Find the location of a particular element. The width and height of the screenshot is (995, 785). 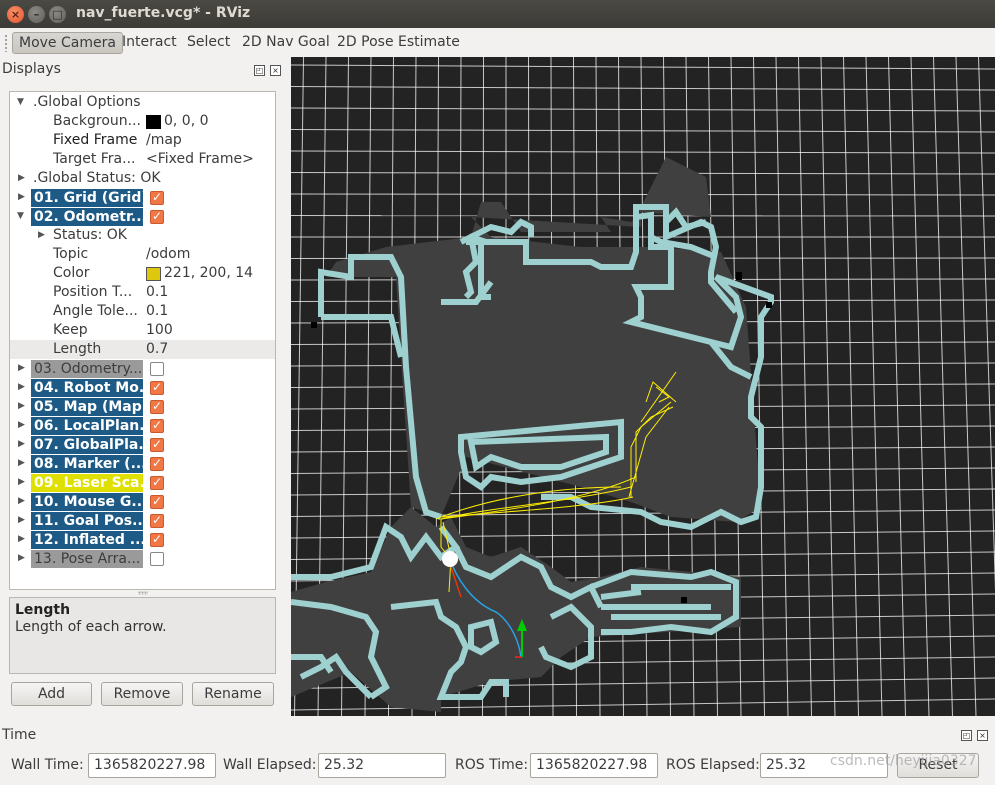

odometry-color-swatch is located at coordinates (153, 274).